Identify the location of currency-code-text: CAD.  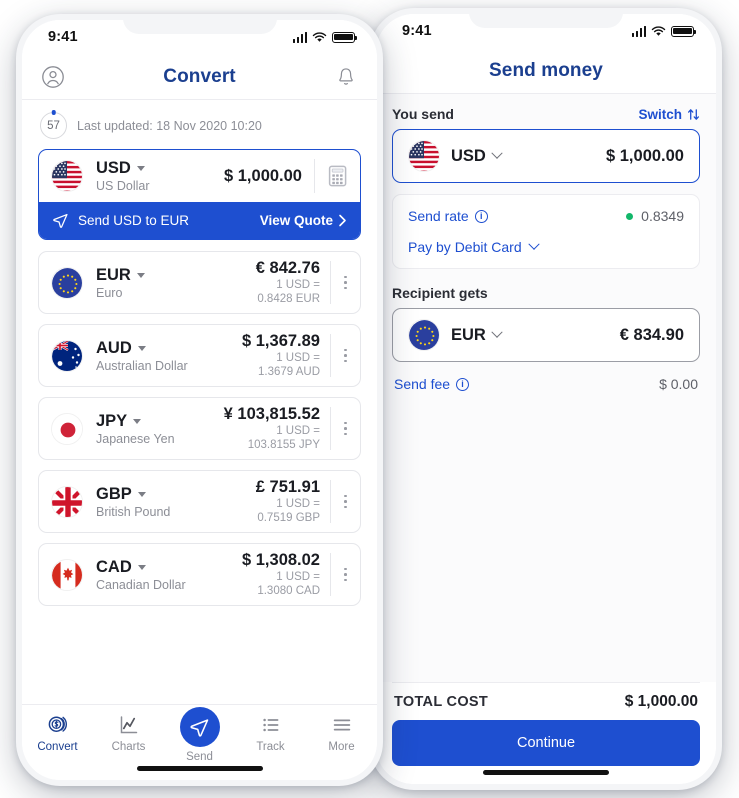
(114, 566).